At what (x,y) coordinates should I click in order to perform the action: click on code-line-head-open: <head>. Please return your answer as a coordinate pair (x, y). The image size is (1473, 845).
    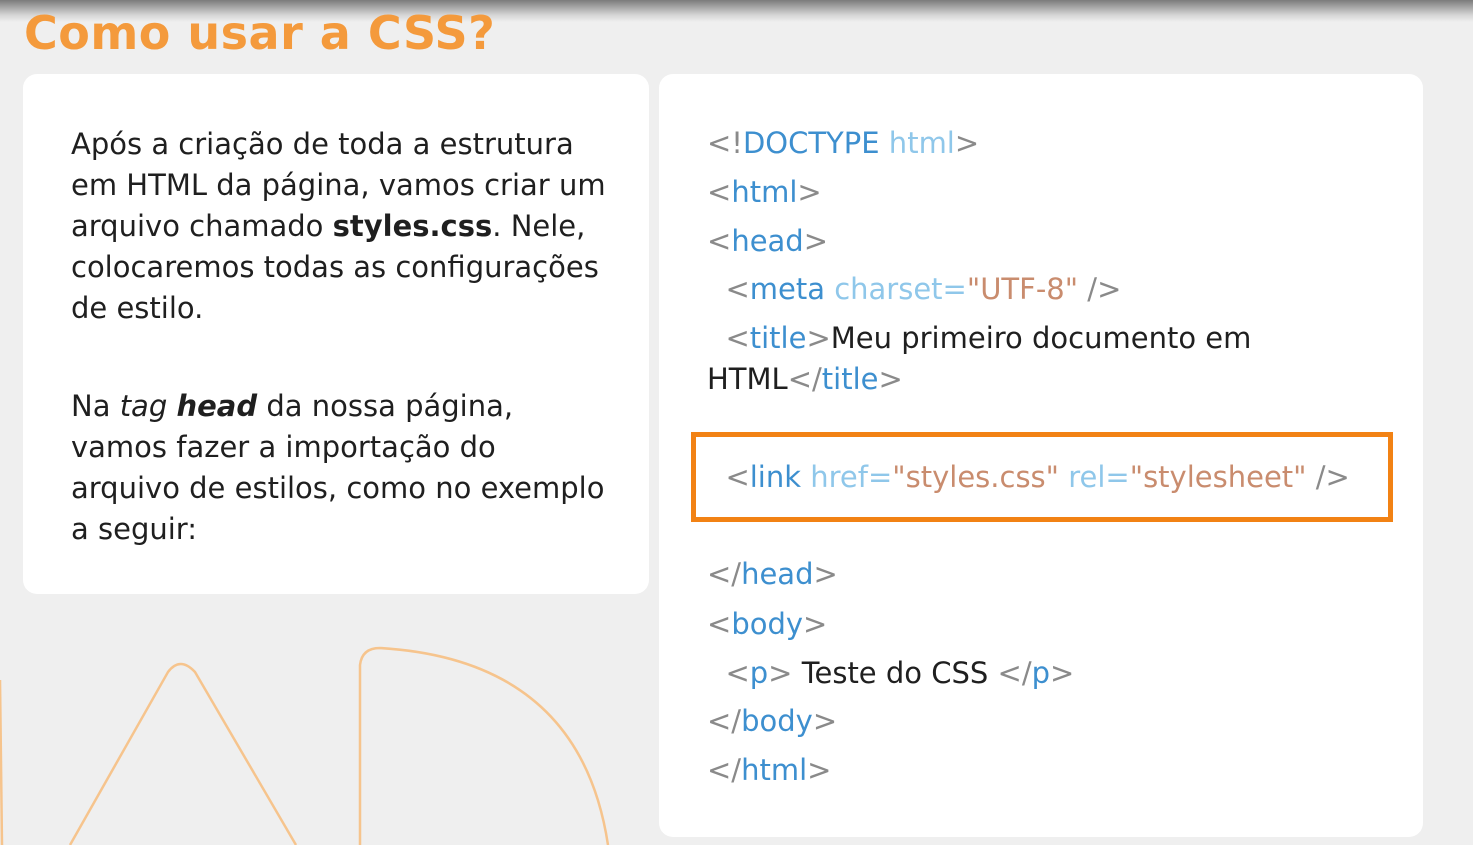
    Looking at the image, I should click on (767, 241).